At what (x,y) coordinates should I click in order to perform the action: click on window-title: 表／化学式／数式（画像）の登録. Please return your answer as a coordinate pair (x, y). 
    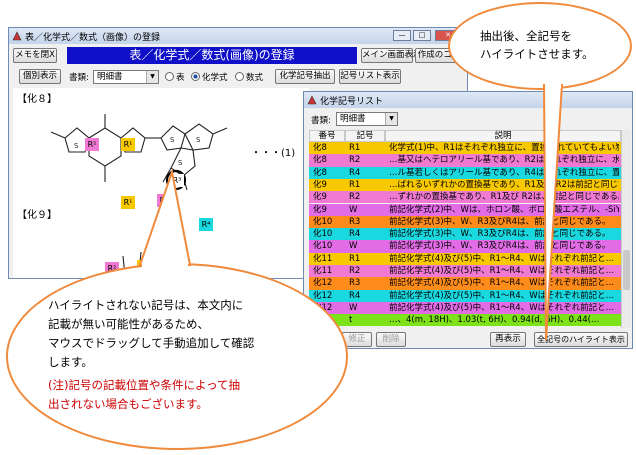
    Looking at the image, I should click on (93, 38).